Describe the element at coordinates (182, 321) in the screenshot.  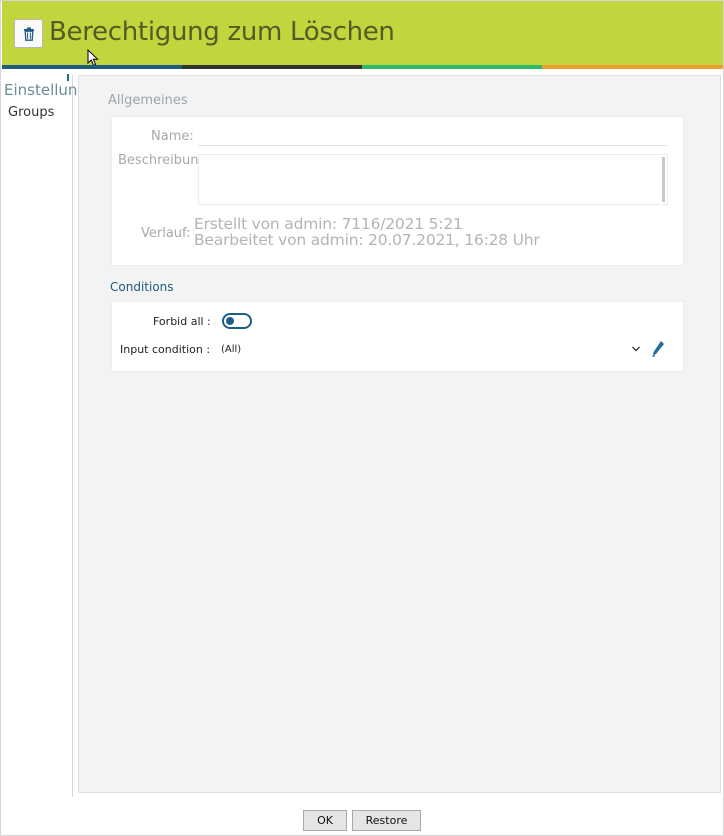
I see `forbid-all-label: Forbid all :` at that location.